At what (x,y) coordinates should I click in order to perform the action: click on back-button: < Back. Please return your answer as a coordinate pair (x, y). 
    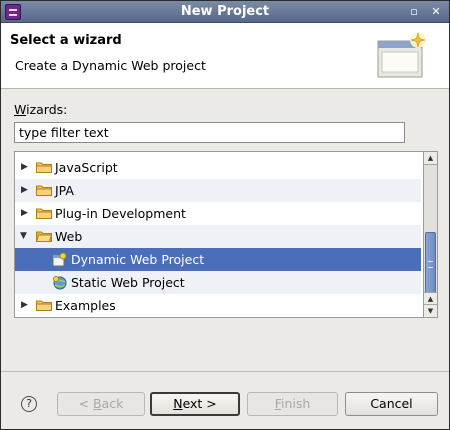
    Looking at the image, I should click on (101, 404).